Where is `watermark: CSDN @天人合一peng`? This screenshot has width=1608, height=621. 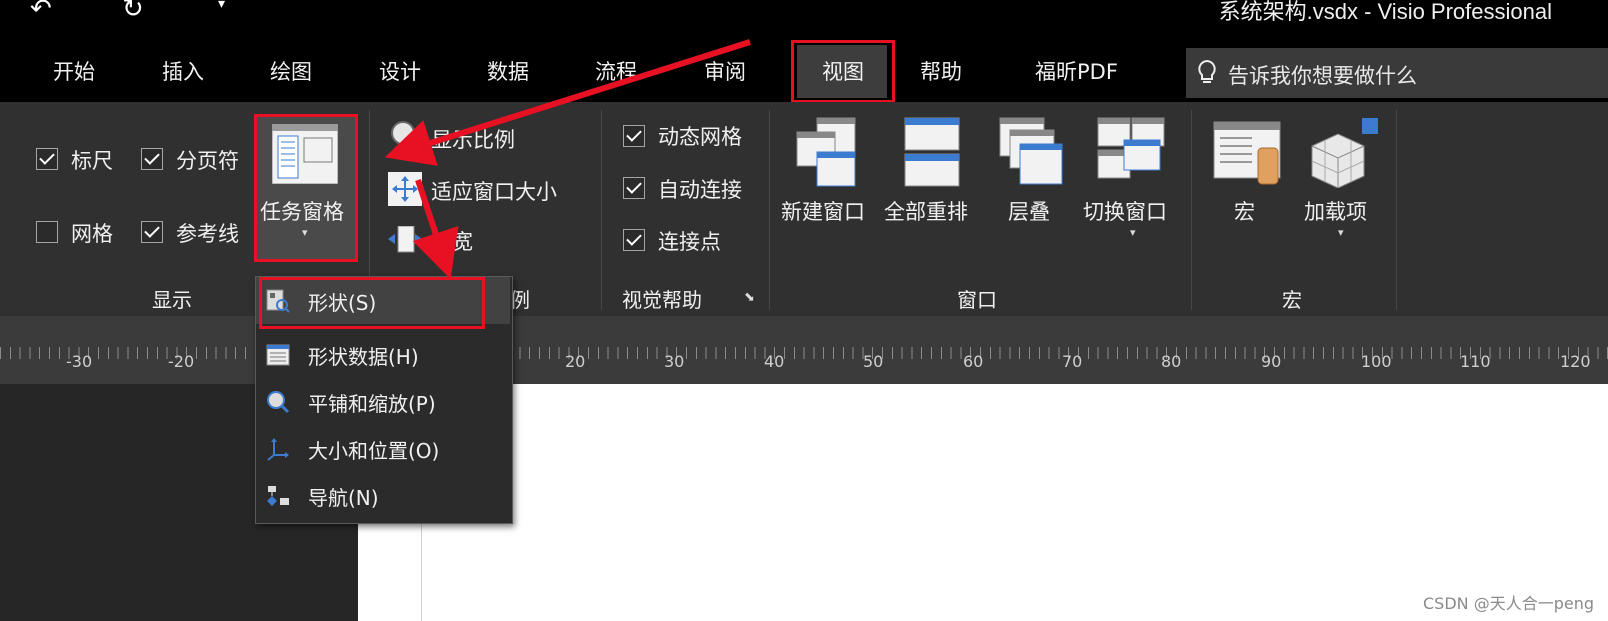
watermark: CSDN @天人合一peng is located at coordinates (1508, 603).